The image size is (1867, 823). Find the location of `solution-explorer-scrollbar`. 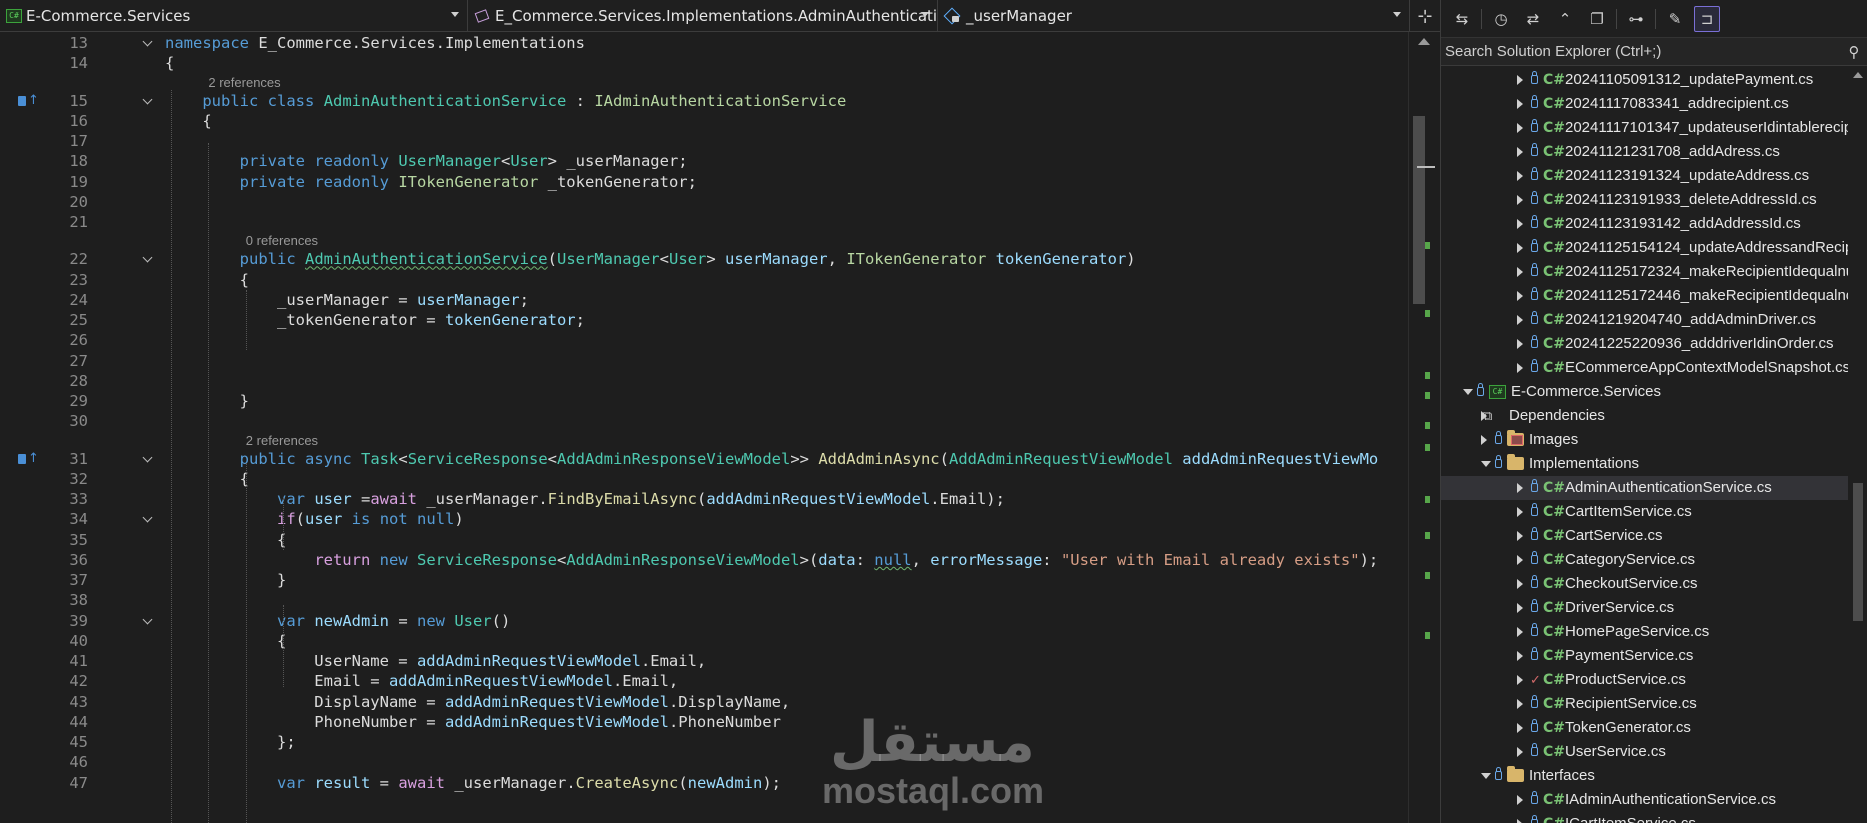

solution-explorer-scrollbar is located at coordinates (1857, 445).